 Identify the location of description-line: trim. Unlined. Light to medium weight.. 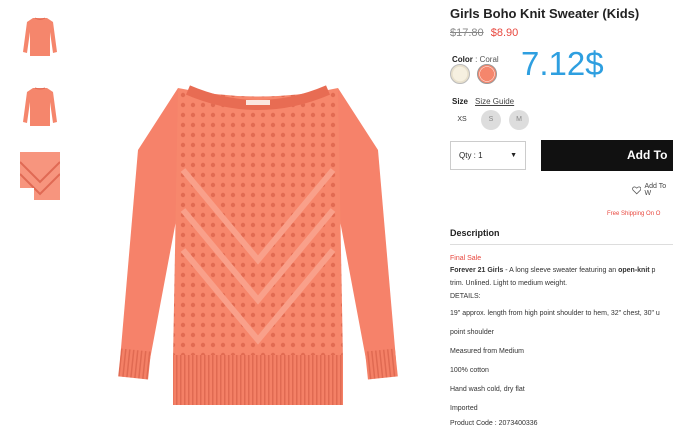
(509, 283).